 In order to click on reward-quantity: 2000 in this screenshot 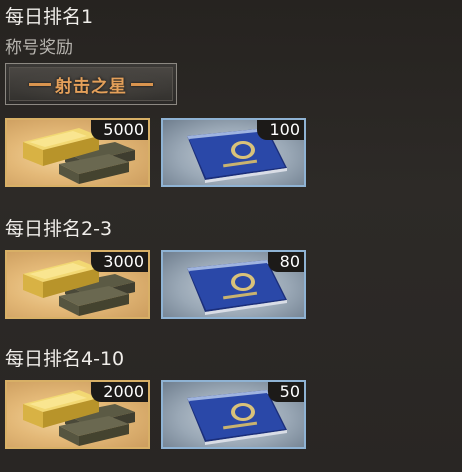, I will do `click(119, 392)`.